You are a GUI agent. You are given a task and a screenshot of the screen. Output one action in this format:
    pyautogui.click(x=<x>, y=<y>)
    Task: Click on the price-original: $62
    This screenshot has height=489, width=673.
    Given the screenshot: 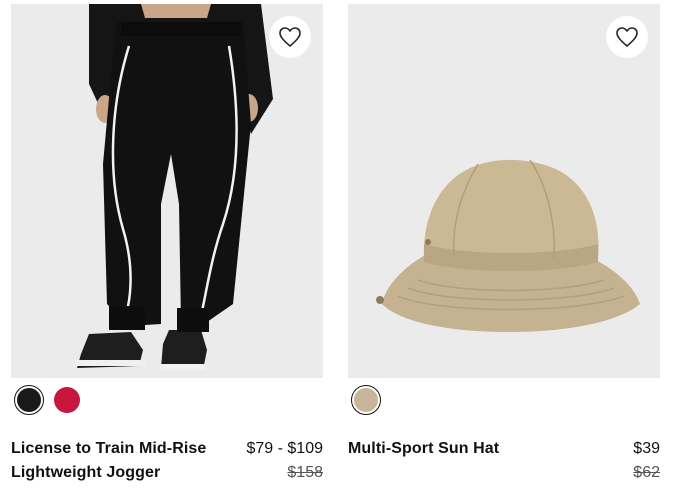 What is the action you would take?
    pyautogui.click(x=646, y=472)
    